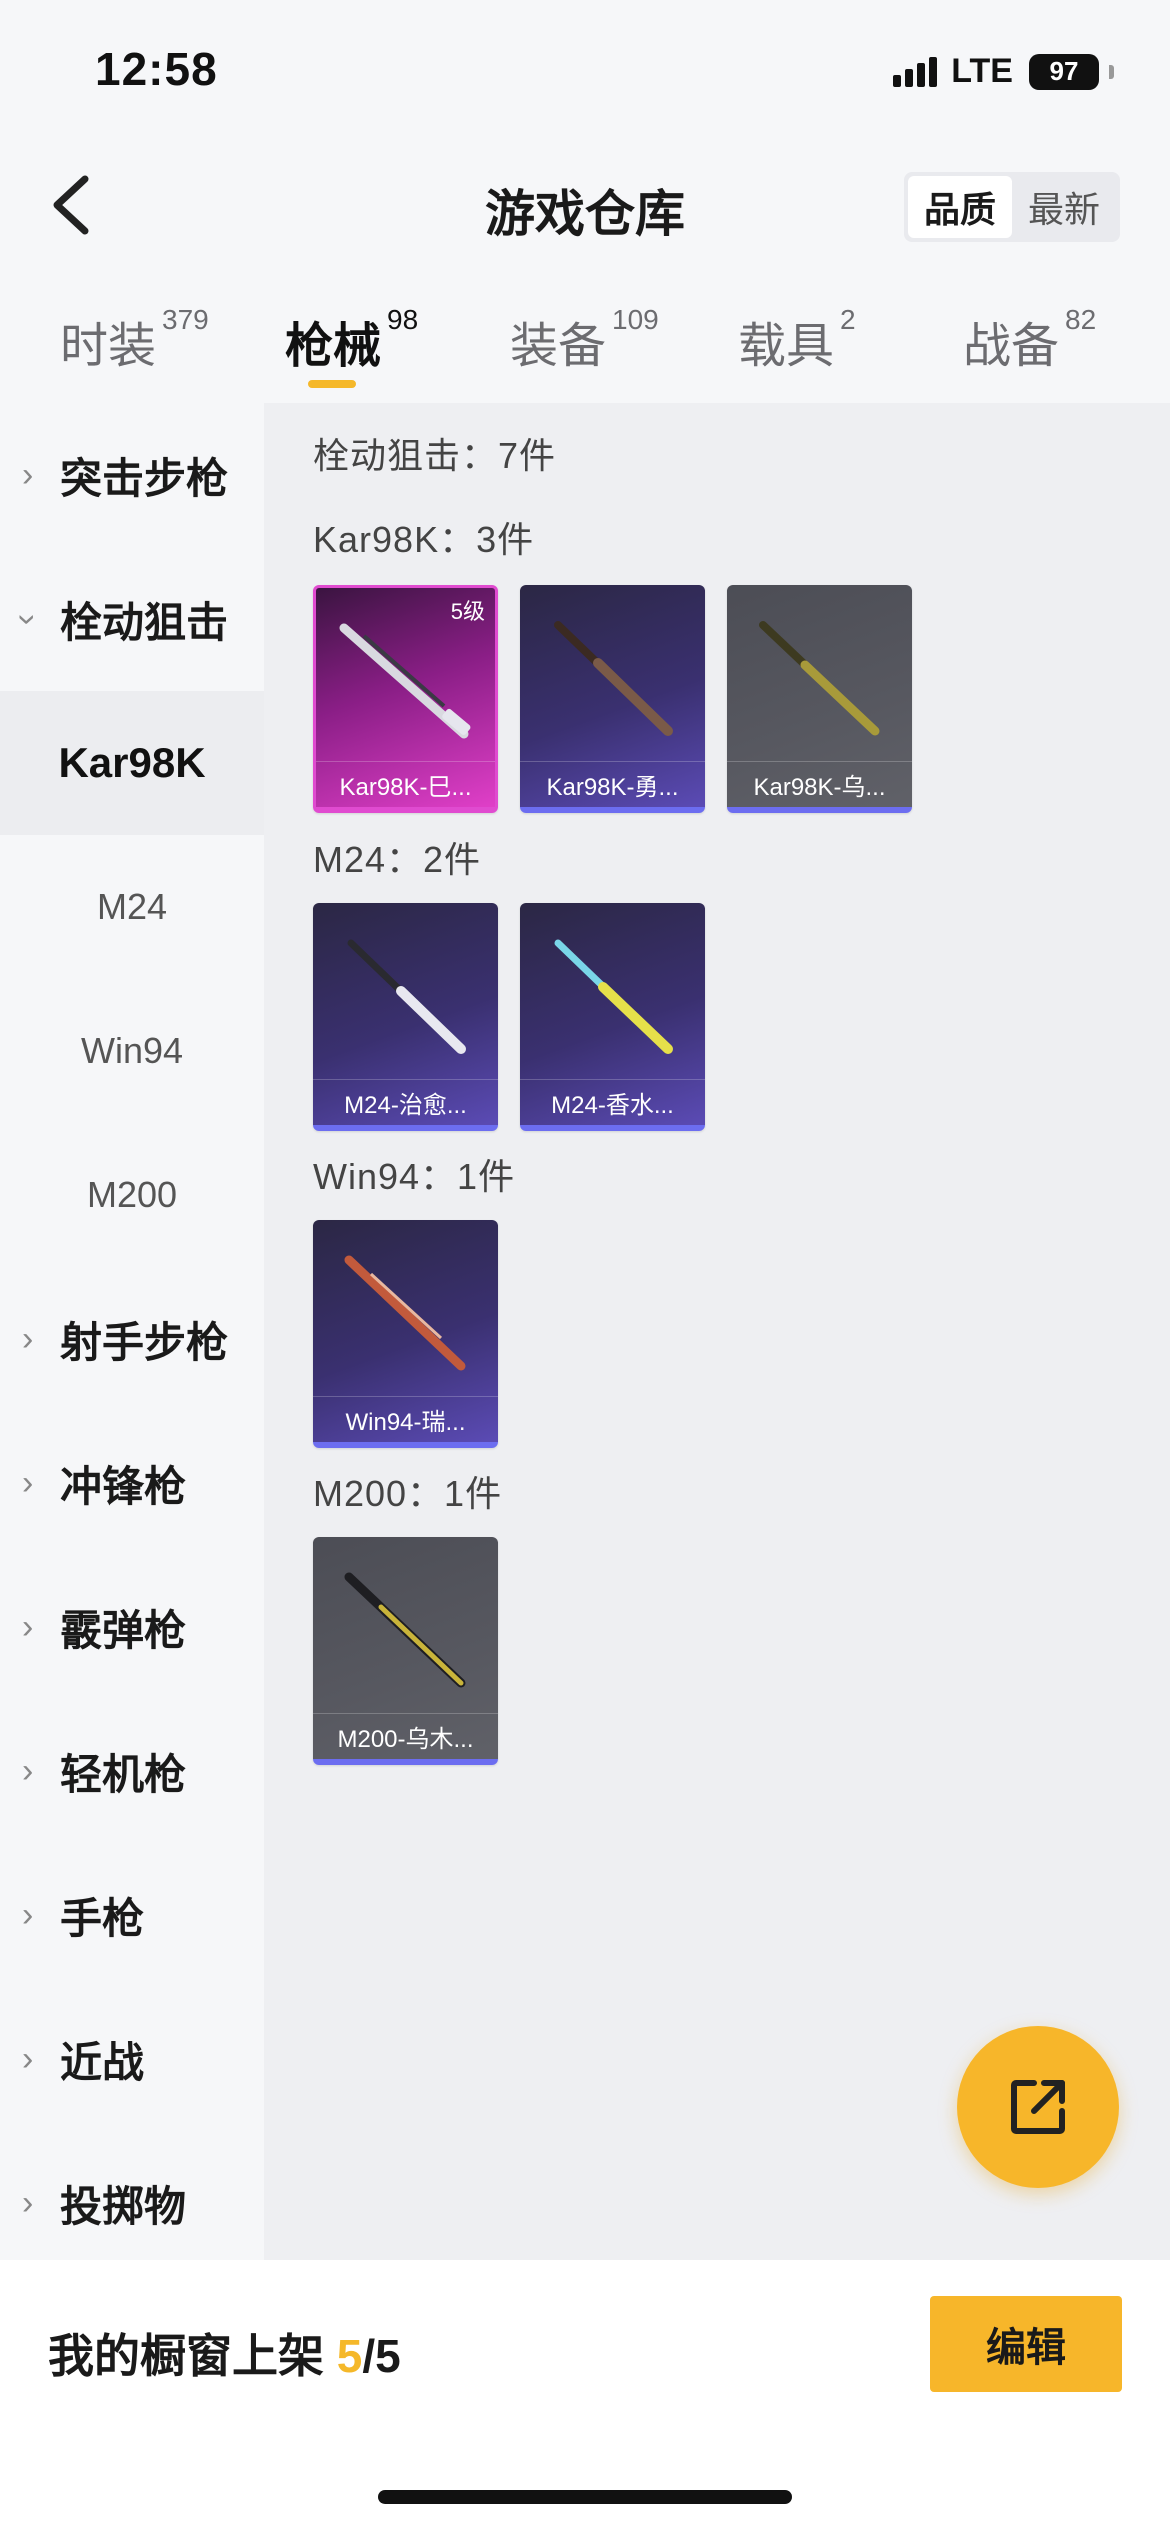 Image resolution: width=1170 pixels, height=2532 pixels. What do you see at coordinates (132, 1051) in the screenshot?
I see `sidebar-subitem-win94: Win94` at bounding box center [132, 1051].